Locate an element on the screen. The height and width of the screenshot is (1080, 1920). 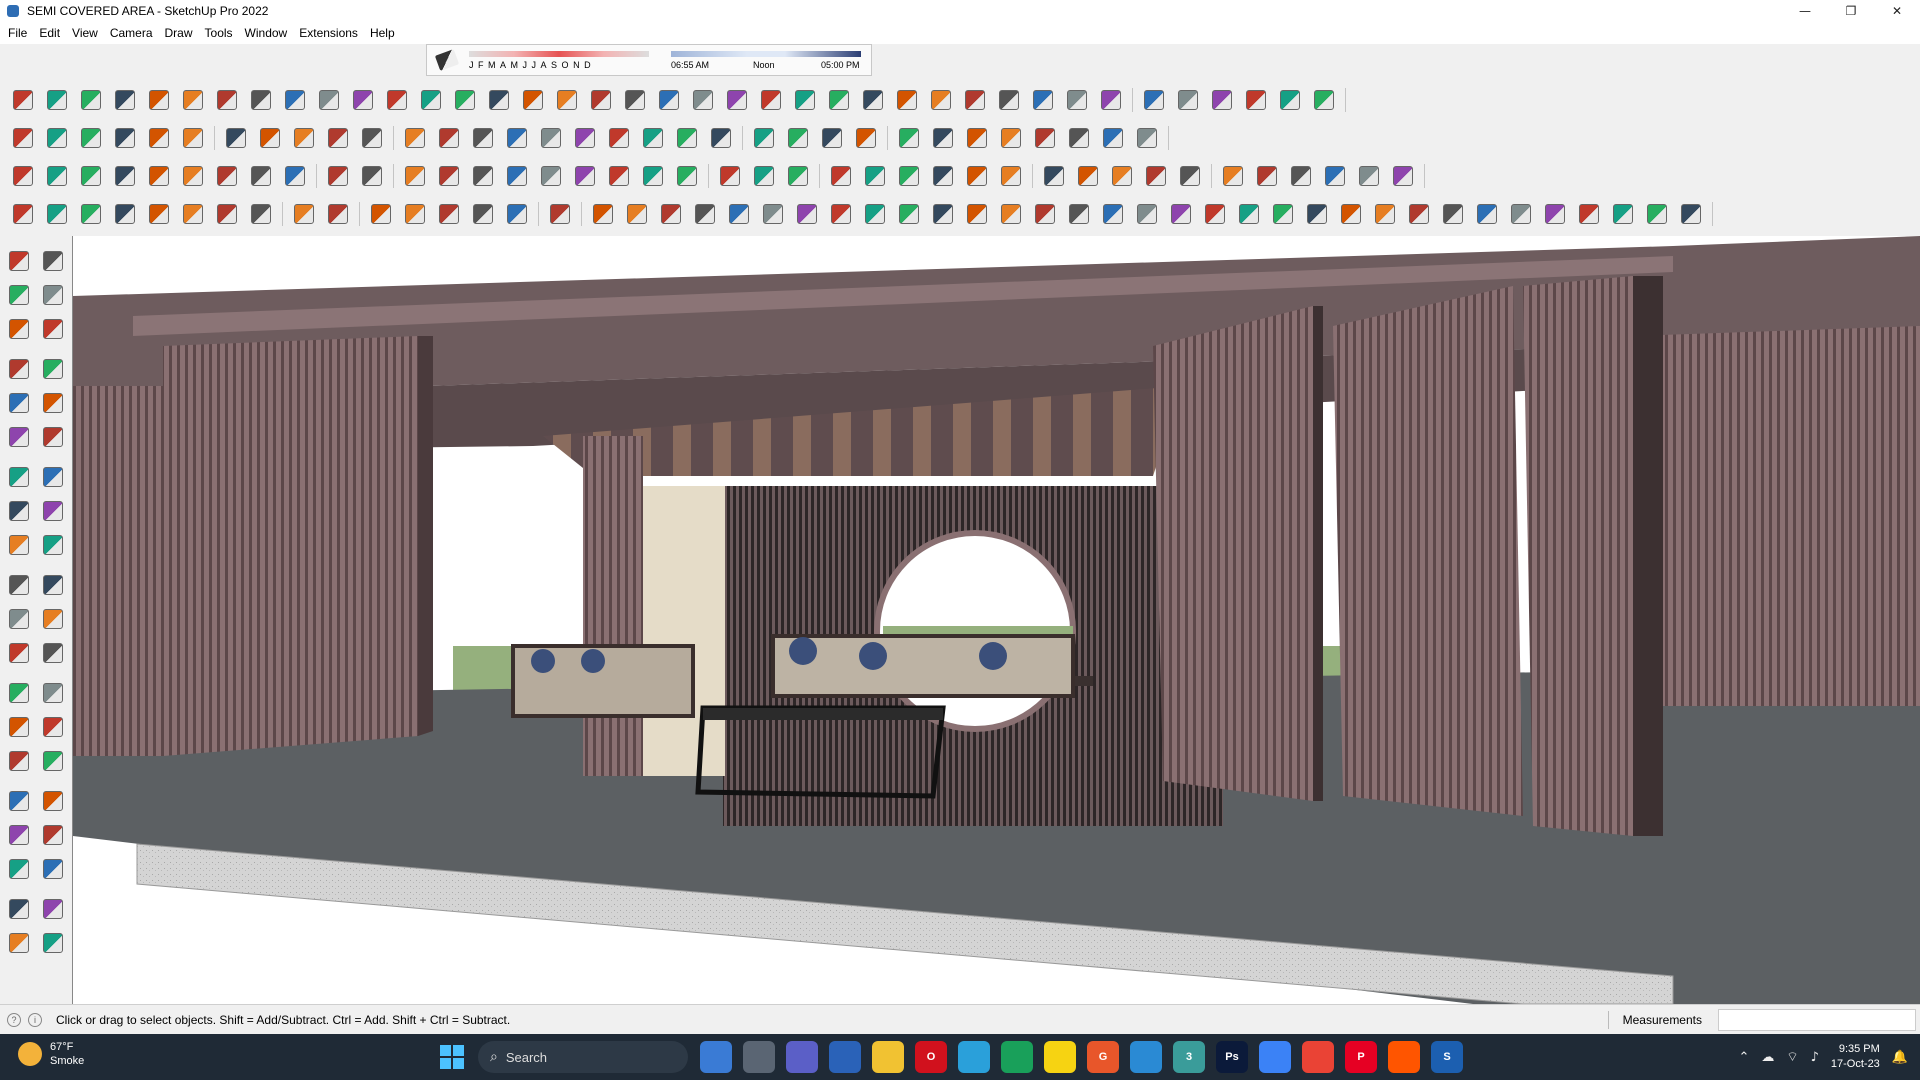
group-tool-icon is located at coordinates (975, 100).